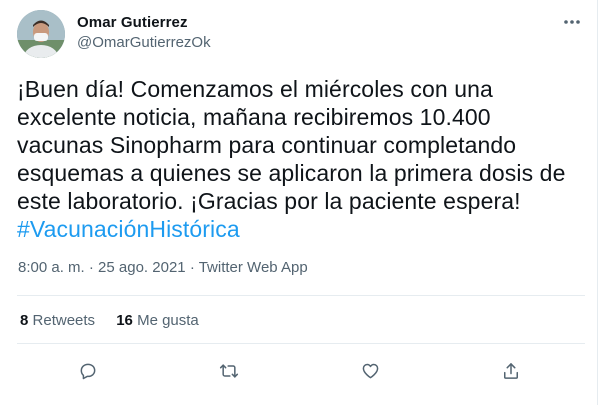  I want to click on retweets-count: 8, so click(24, 320).